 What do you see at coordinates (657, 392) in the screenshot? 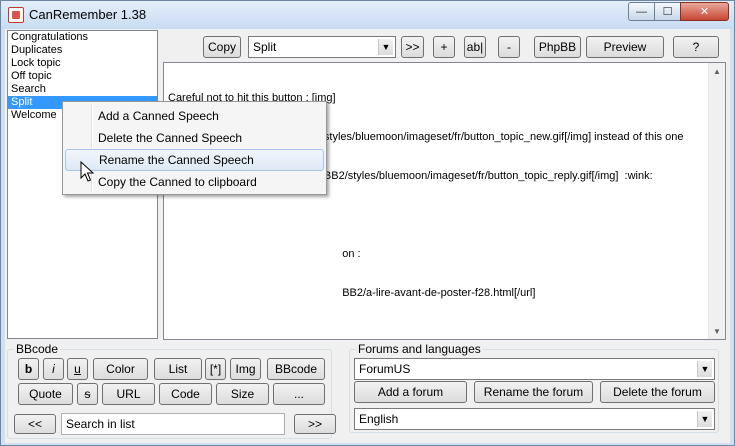
I see `delete-forum-button: Delete the forum` at bounding box center [657, 392].